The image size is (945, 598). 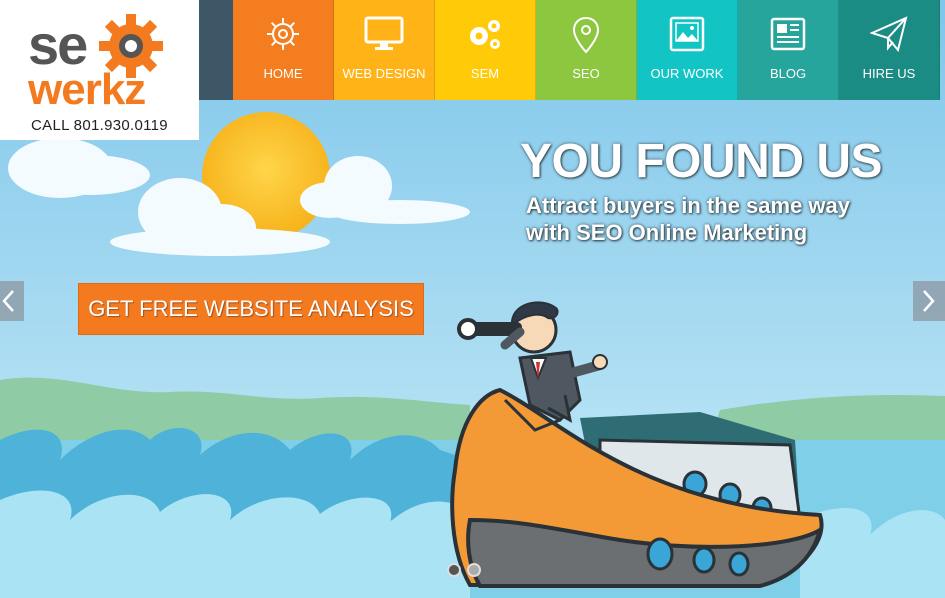 I want to click on location-pin-icon, so click(x=586, y=35).